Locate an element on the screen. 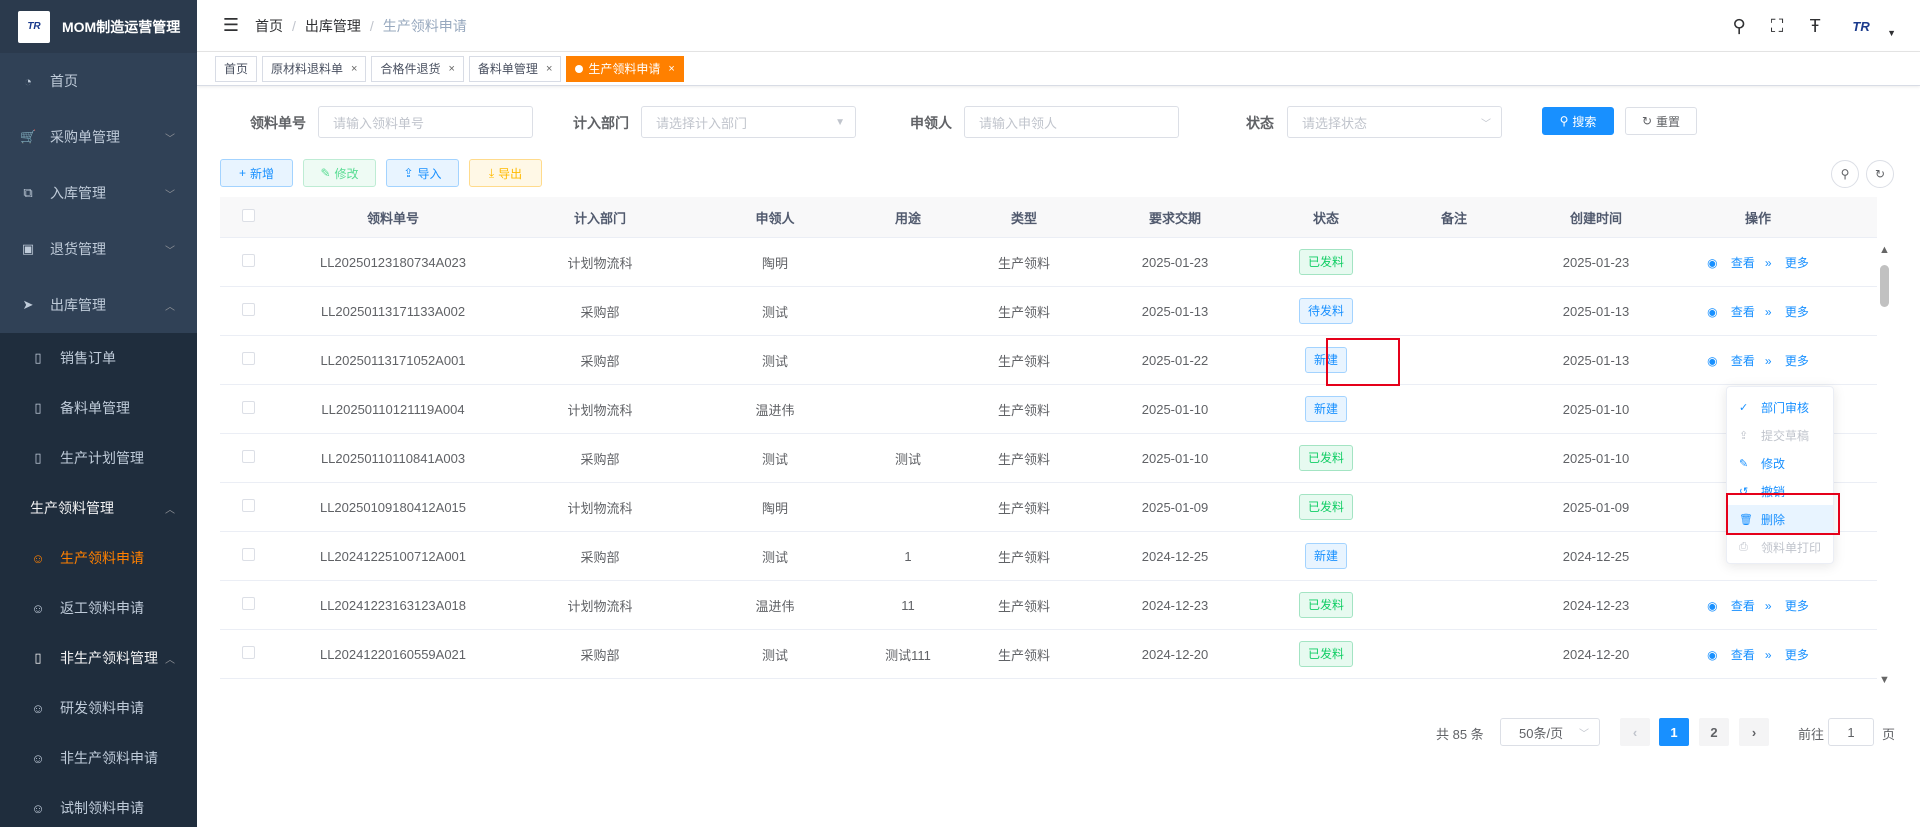 The height and width of the screenshot is (827, 1920). header-tools: ⚲ ⛶ Ŧ TR ▼ is located at coordinates (1812, 26).